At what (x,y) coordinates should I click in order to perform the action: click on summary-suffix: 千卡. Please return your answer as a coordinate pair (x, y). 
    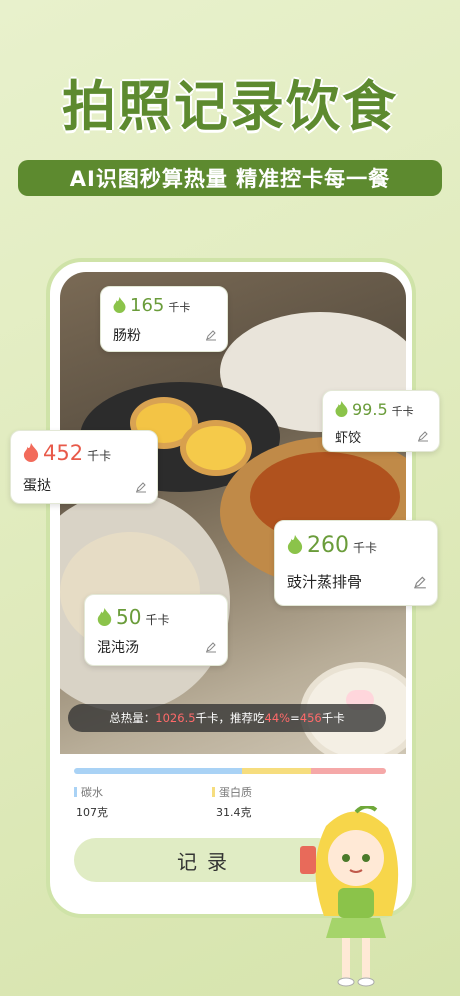
    Looking at the image, I should click on (333, 718).